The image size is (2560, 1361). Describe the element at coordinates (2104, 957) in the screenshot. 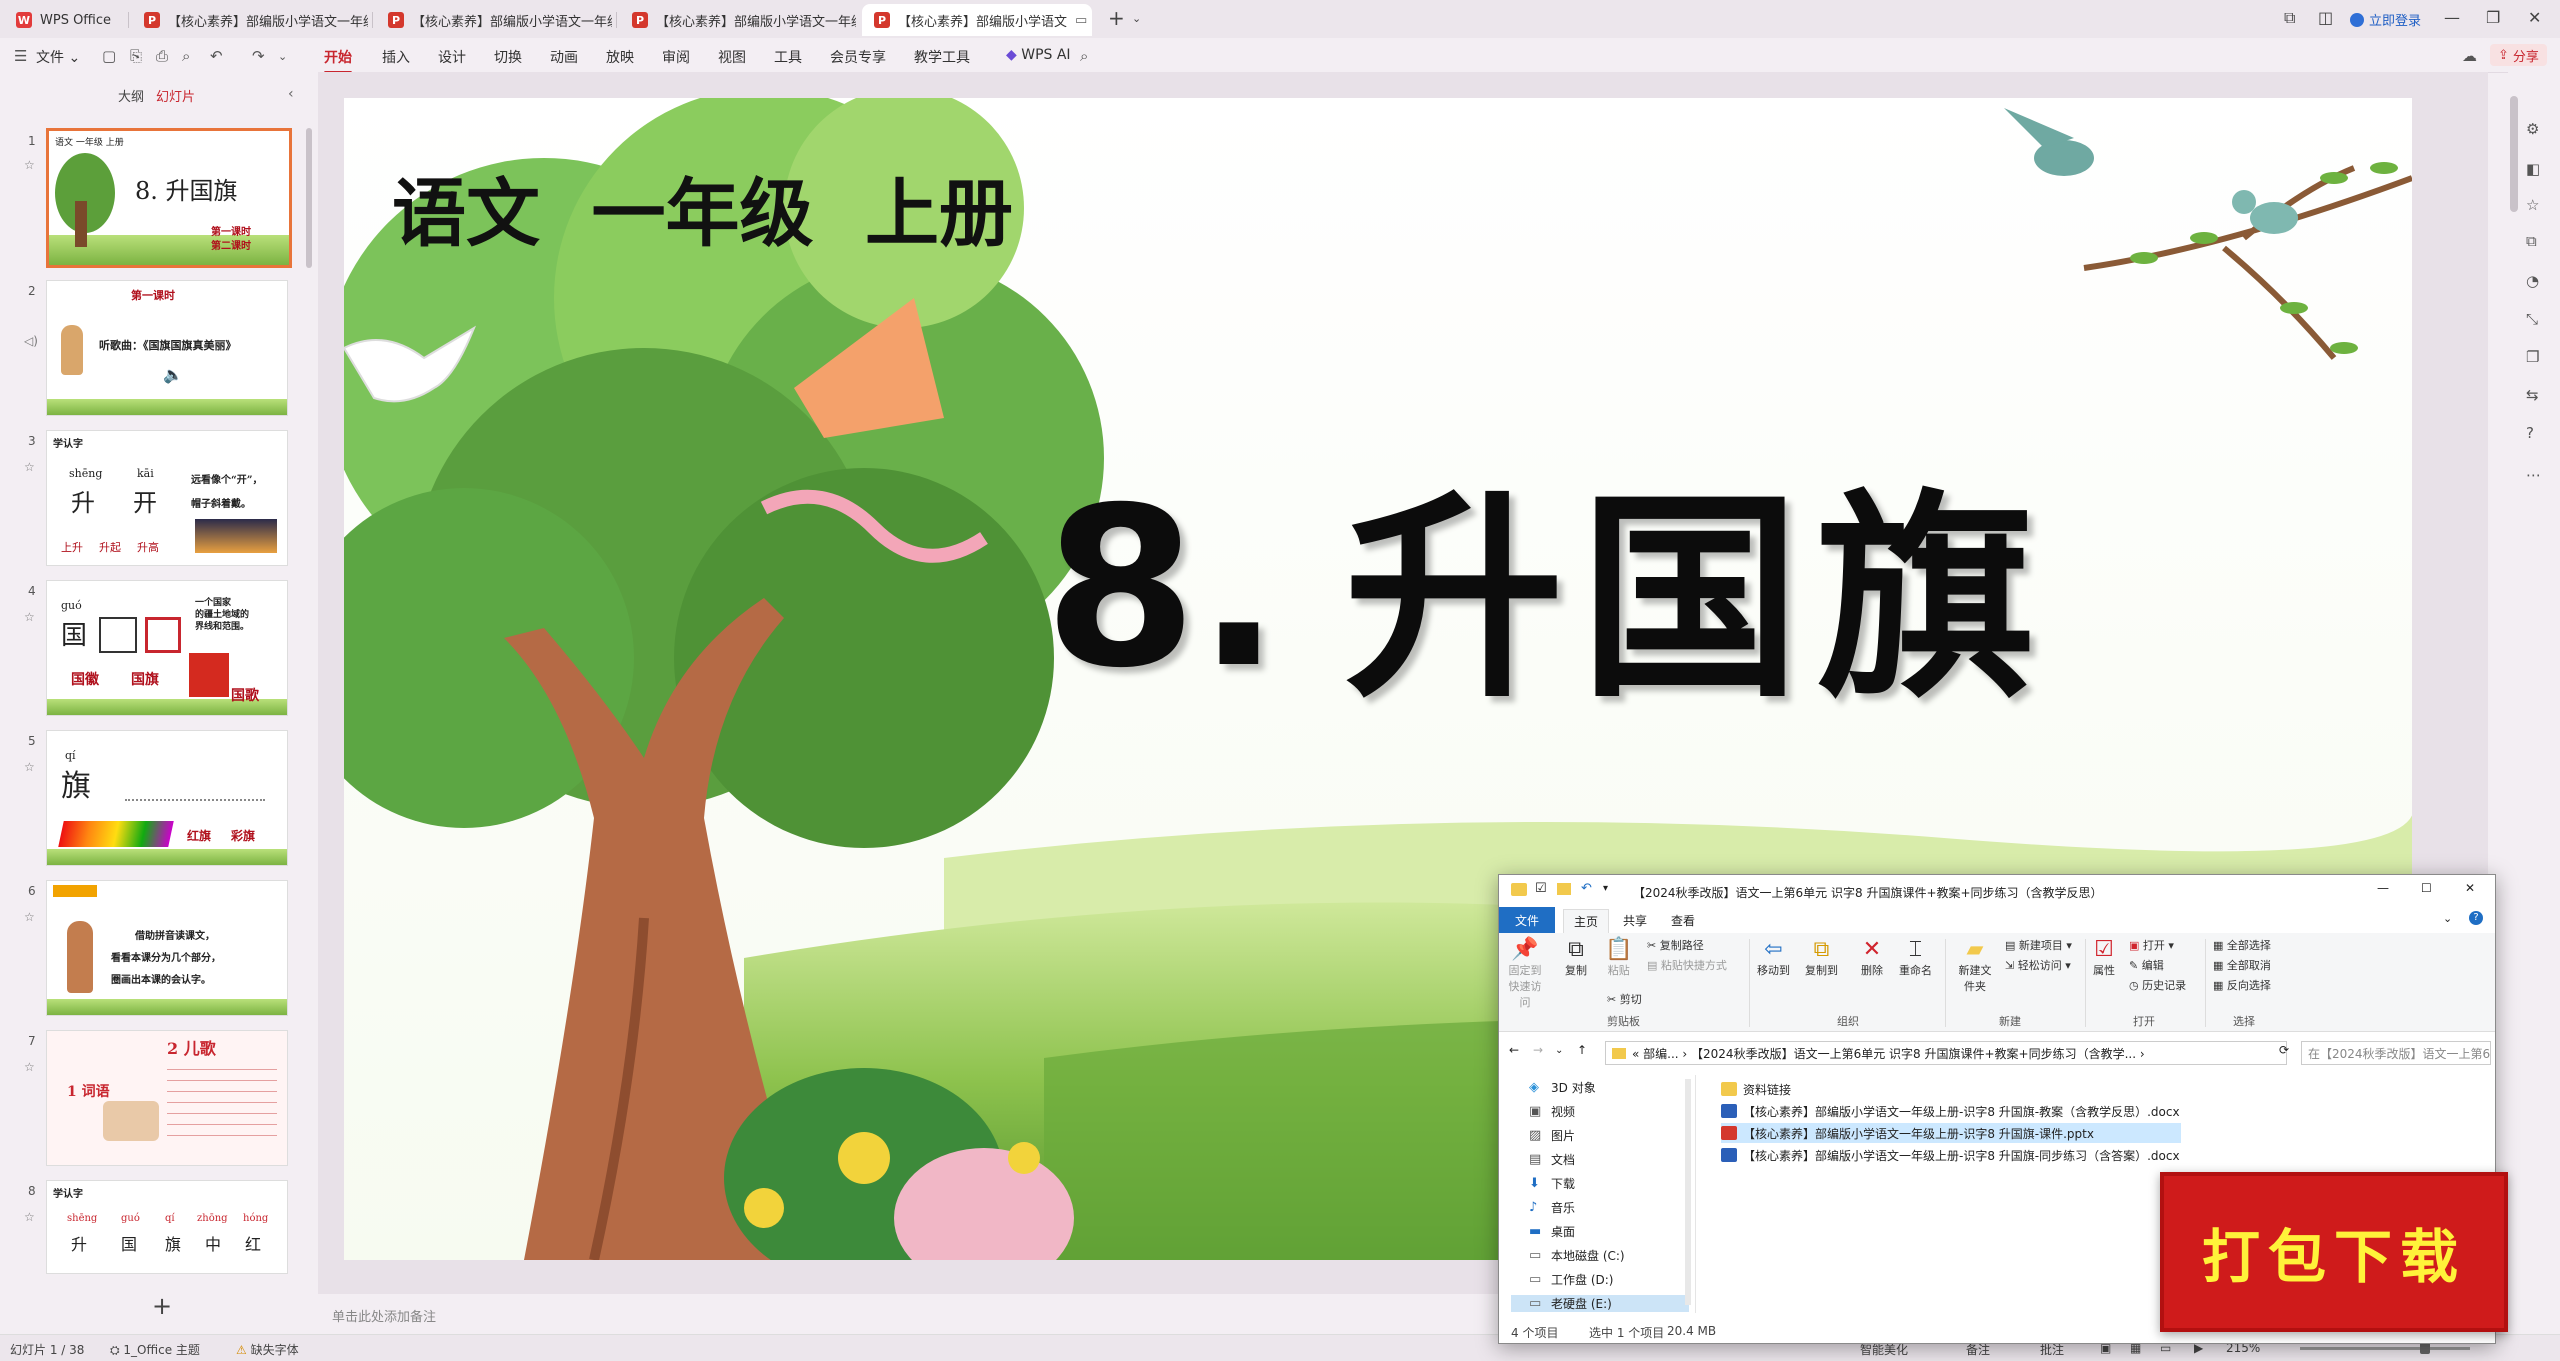

I see `properties-button: ☑ 属性` at that location.